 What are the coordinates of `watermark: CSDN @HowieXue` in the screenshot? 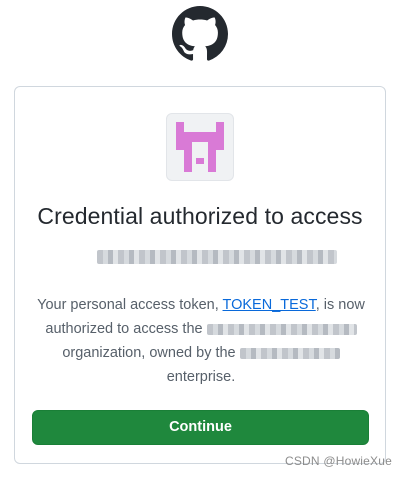 It's located at (338, 461).